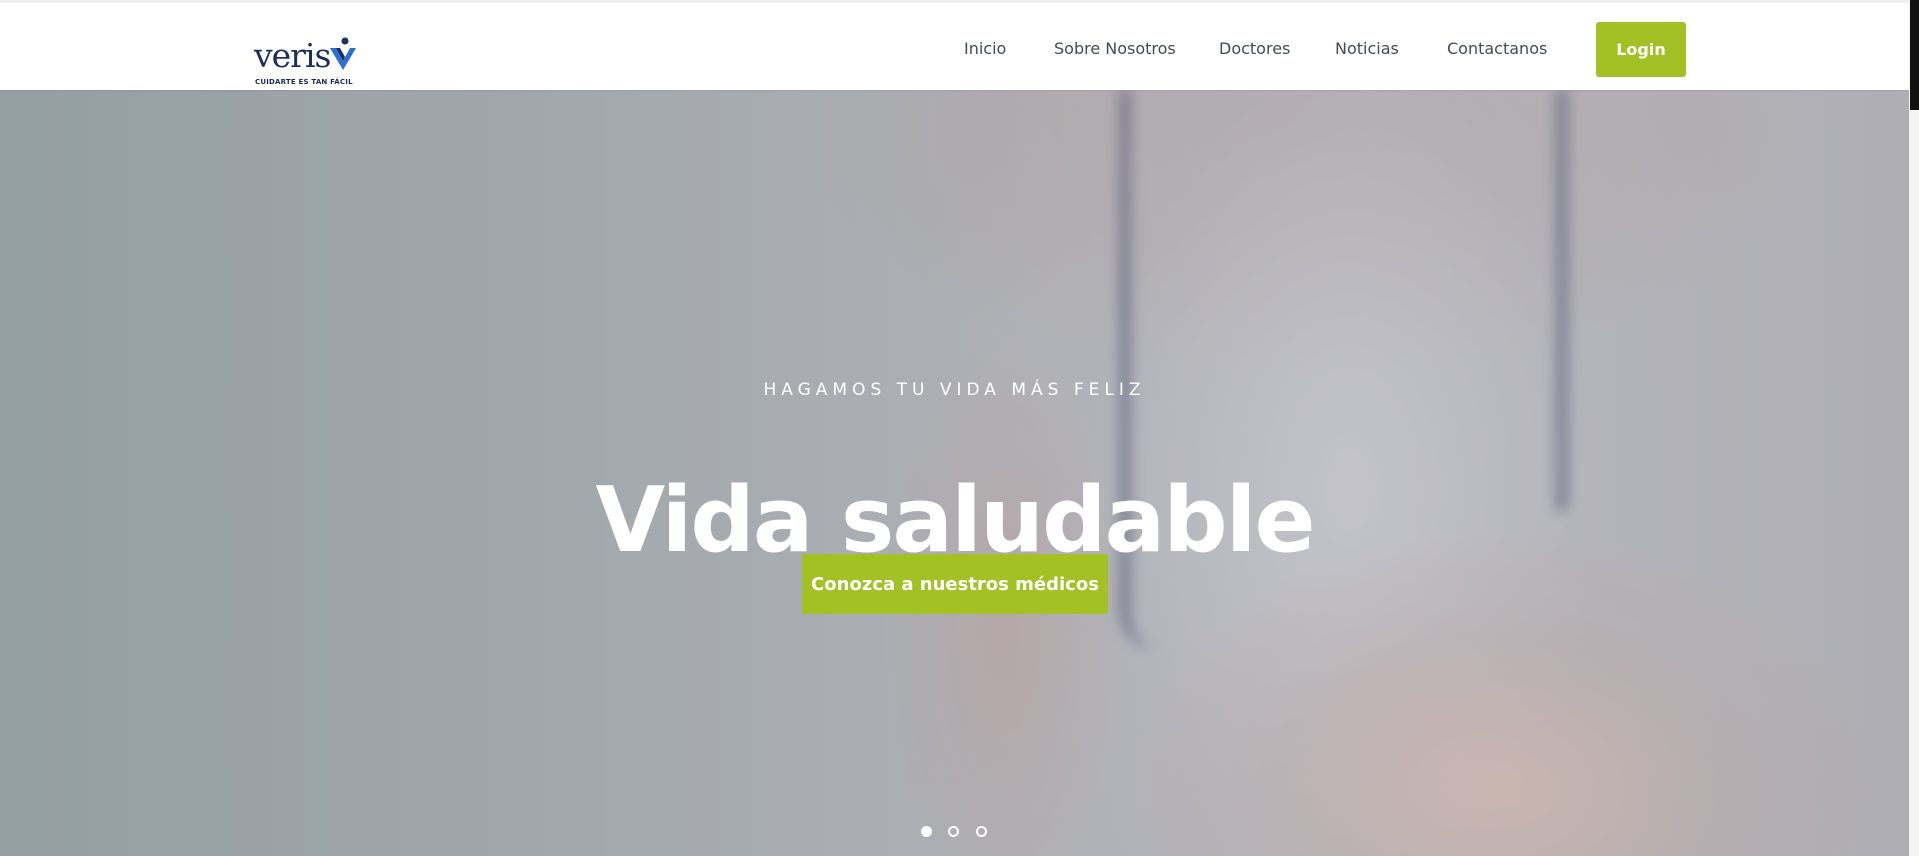 The height and width of the screenshot is (856, 1919). Describe the element at coordinates (954, 390) in the screenshot. I see `hero-eyebrow: HAGAMOS TU VIDA MÁS FELIZ` at that location.